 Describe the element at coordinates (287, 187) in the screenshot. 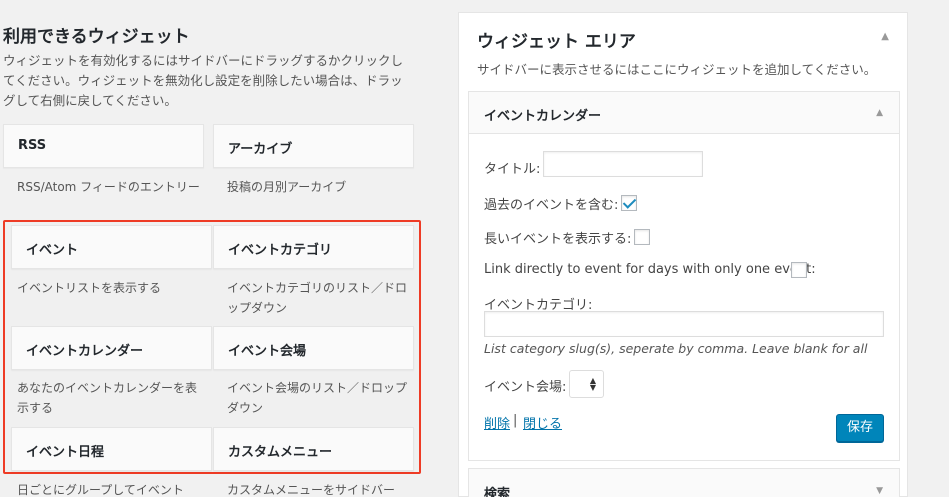

I see `widget-description: 投稿の月別アーカイブ` at that location.